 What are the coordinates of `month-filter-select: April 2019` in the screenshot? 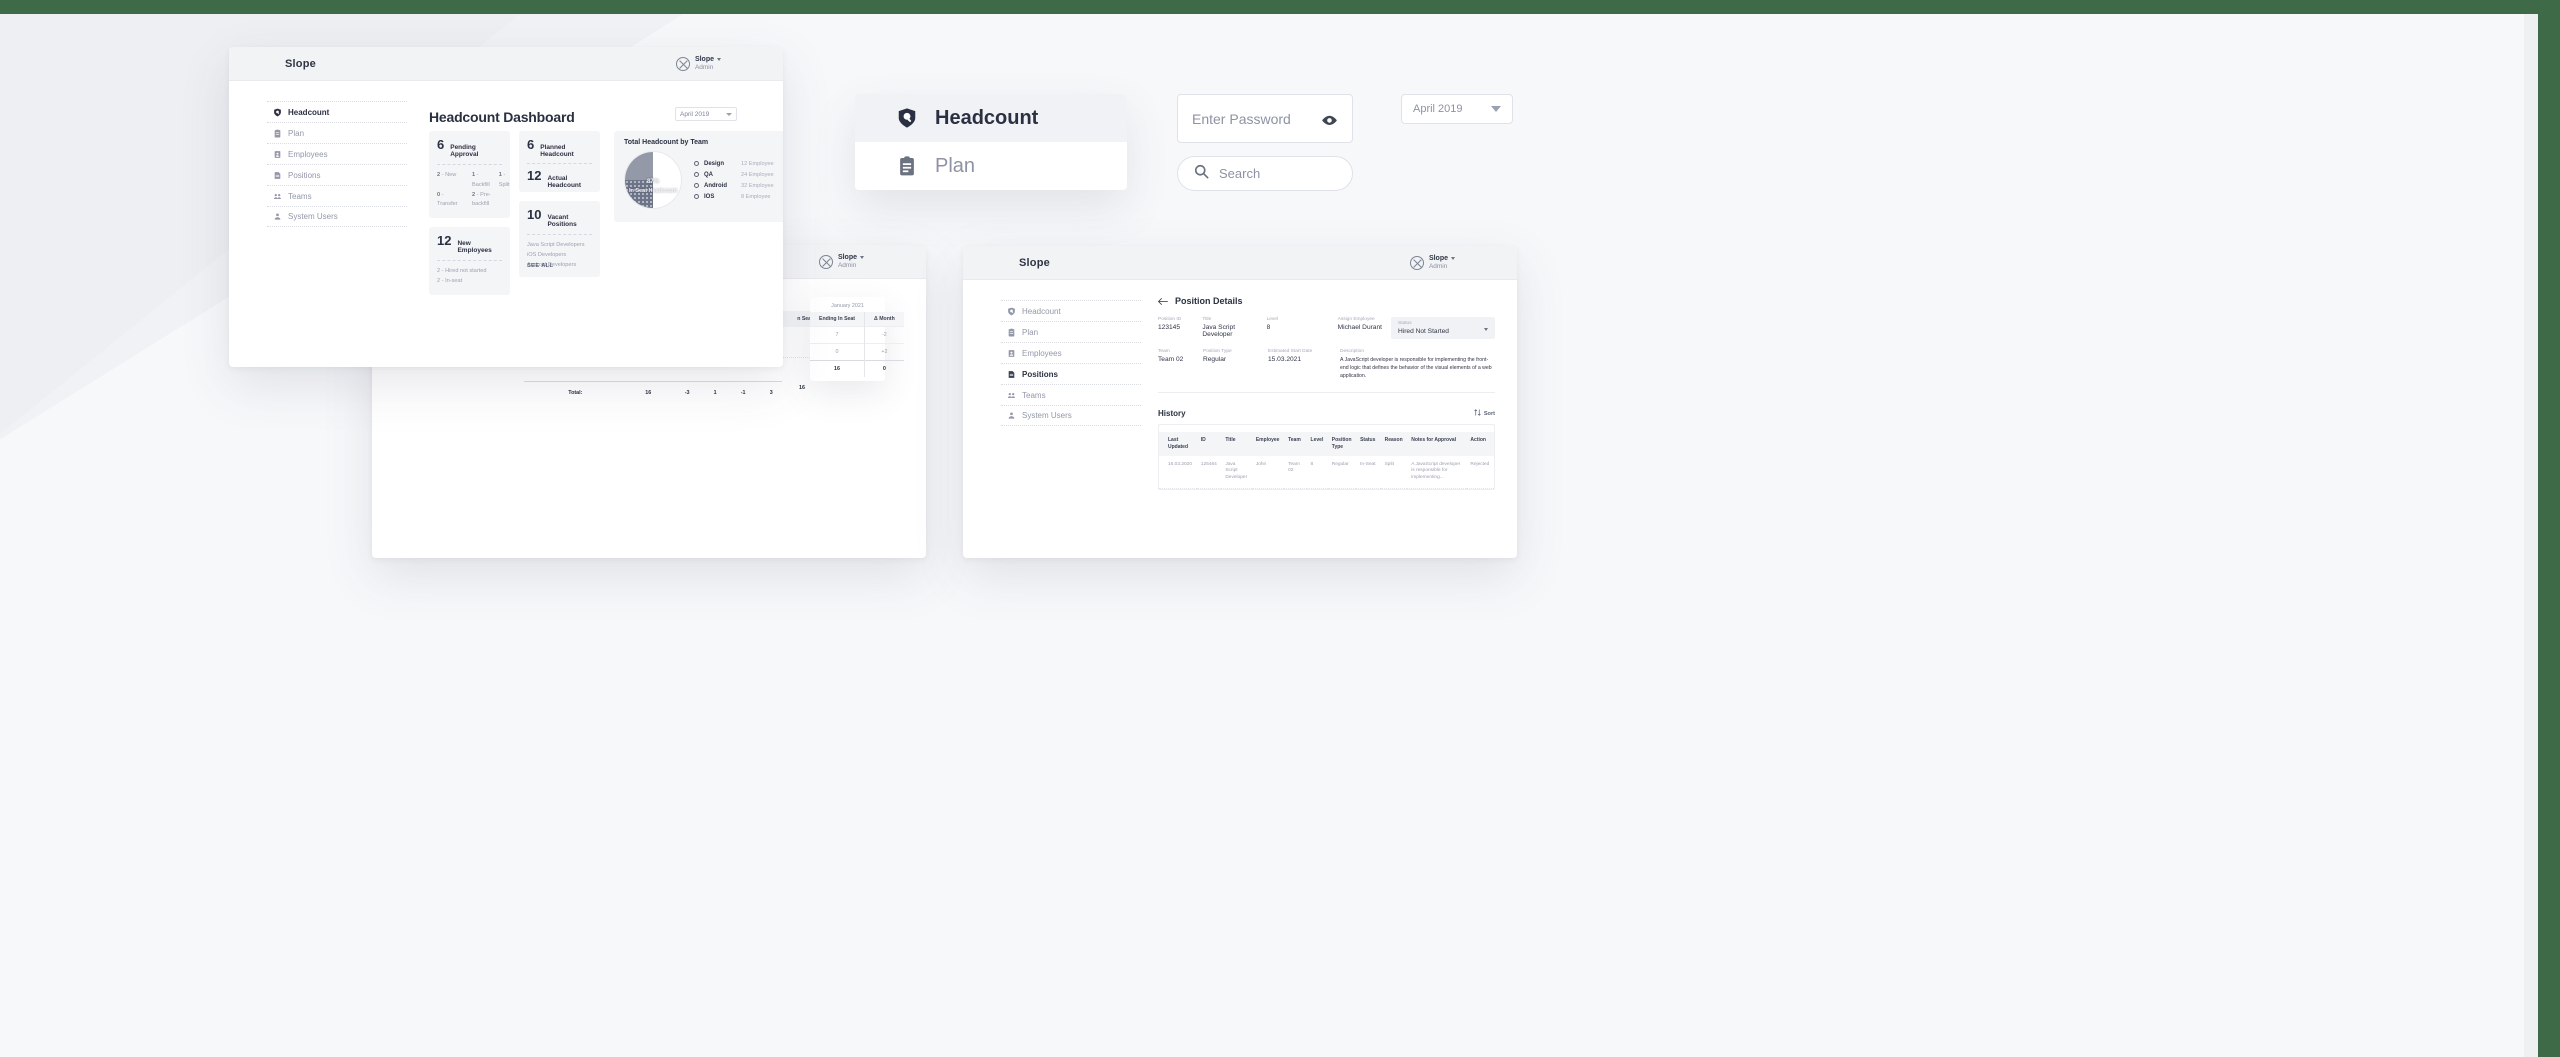 It's located at (706, 114).